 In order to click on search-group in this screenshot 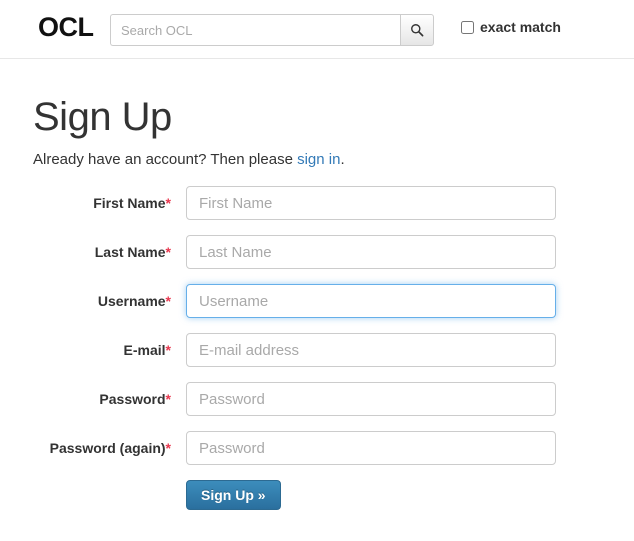, I will do `click(272, 30)`.